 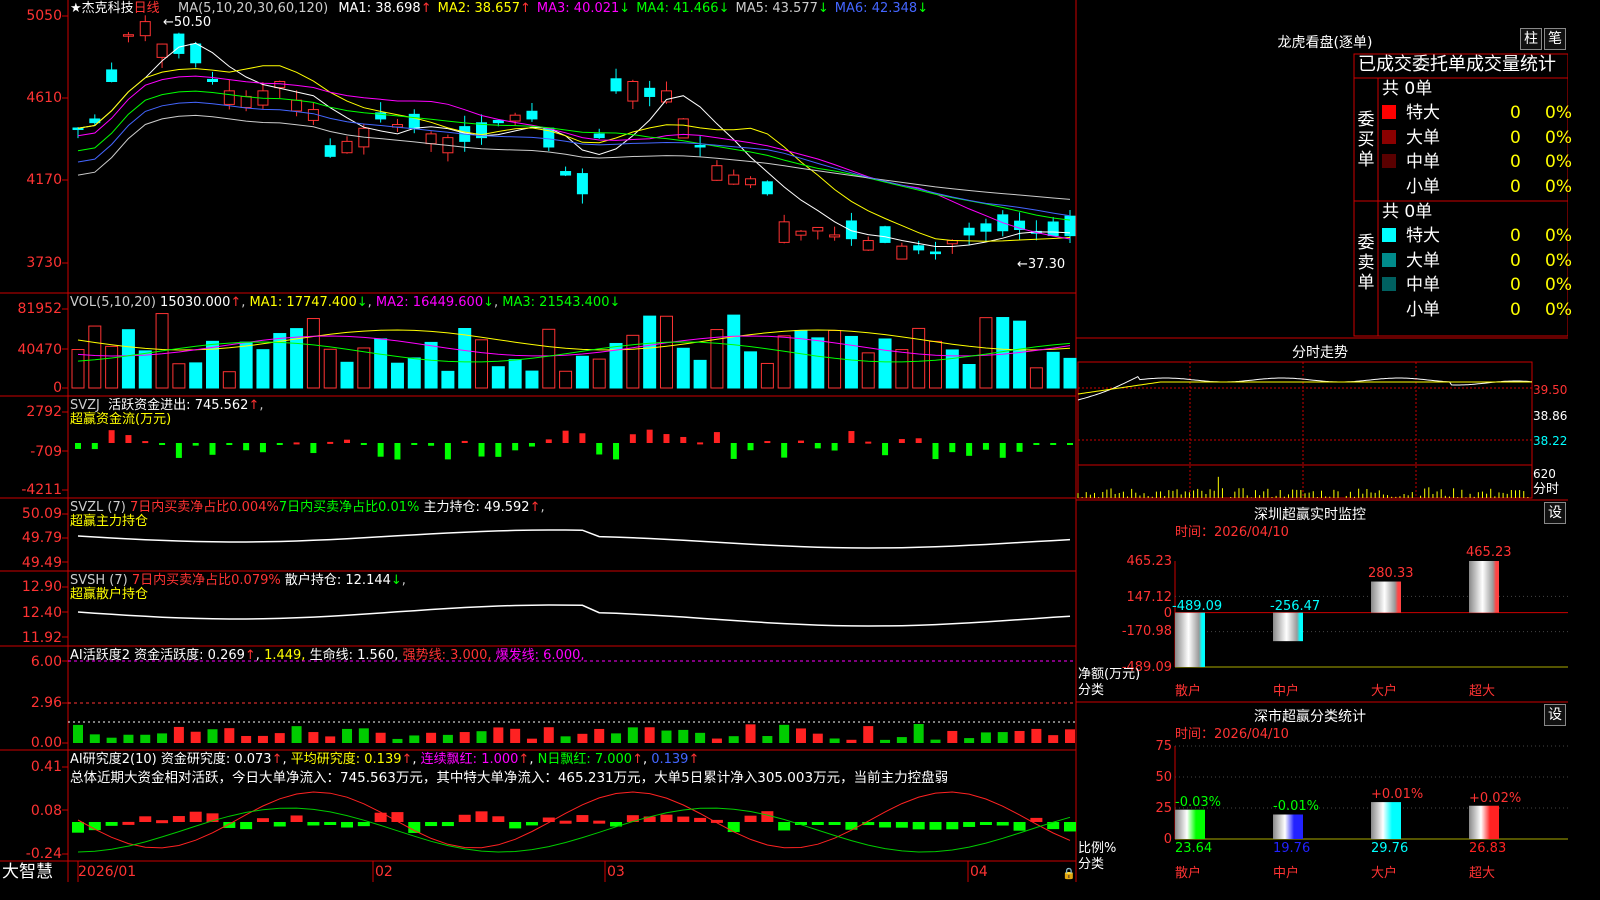 I want to click on stock-name: ★杰克科技, so click(x=102, y=8).